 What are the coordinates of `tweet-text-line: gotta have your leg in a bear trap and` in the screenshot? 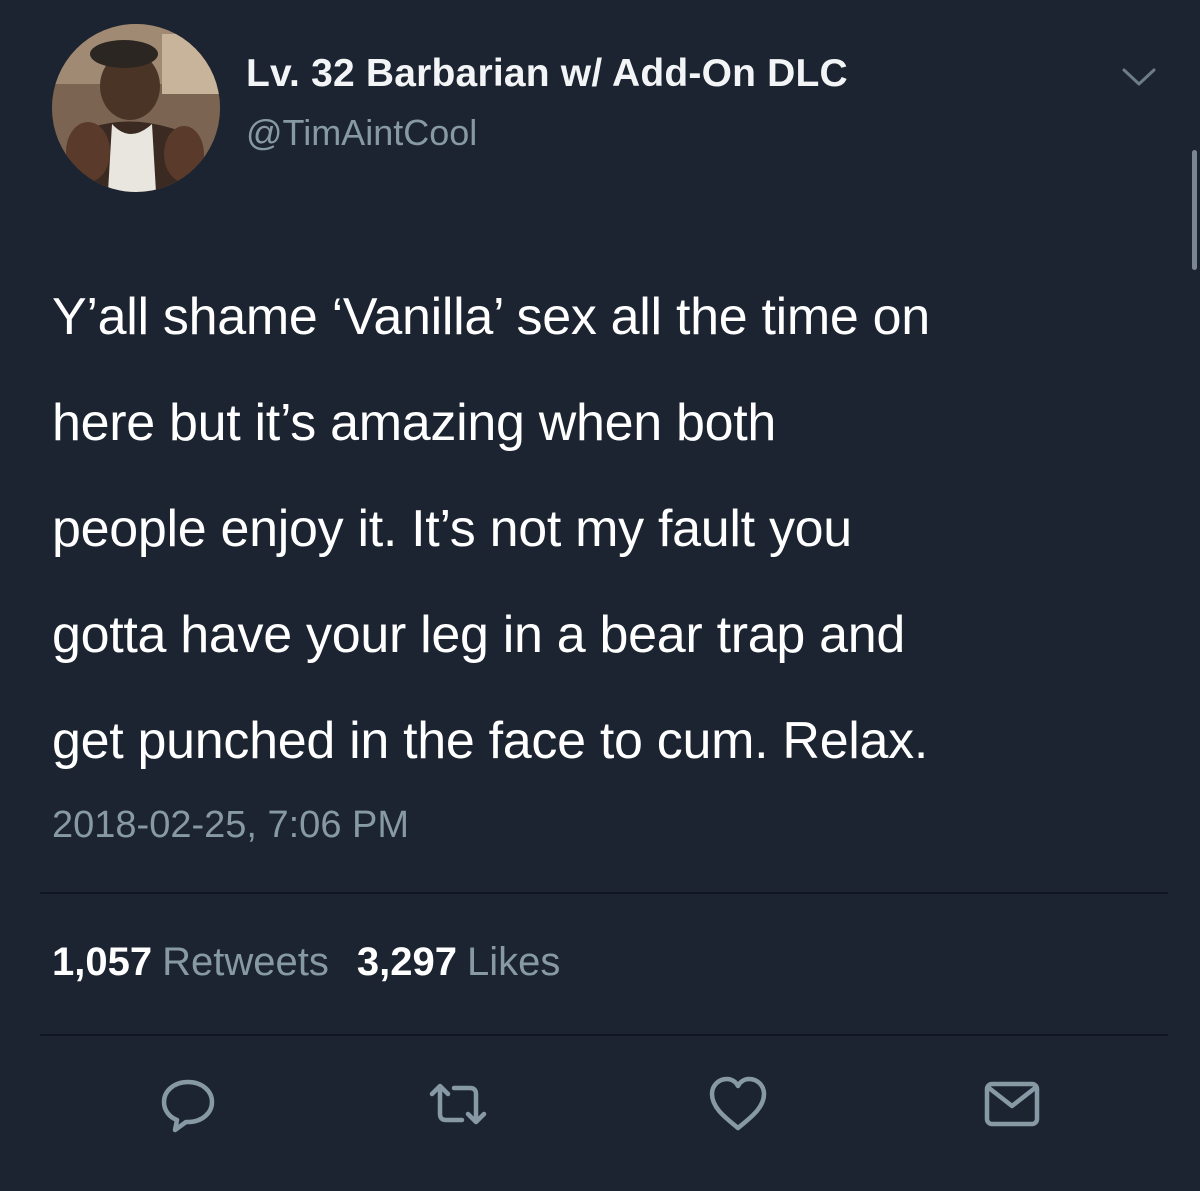 It's located at (478, 635).